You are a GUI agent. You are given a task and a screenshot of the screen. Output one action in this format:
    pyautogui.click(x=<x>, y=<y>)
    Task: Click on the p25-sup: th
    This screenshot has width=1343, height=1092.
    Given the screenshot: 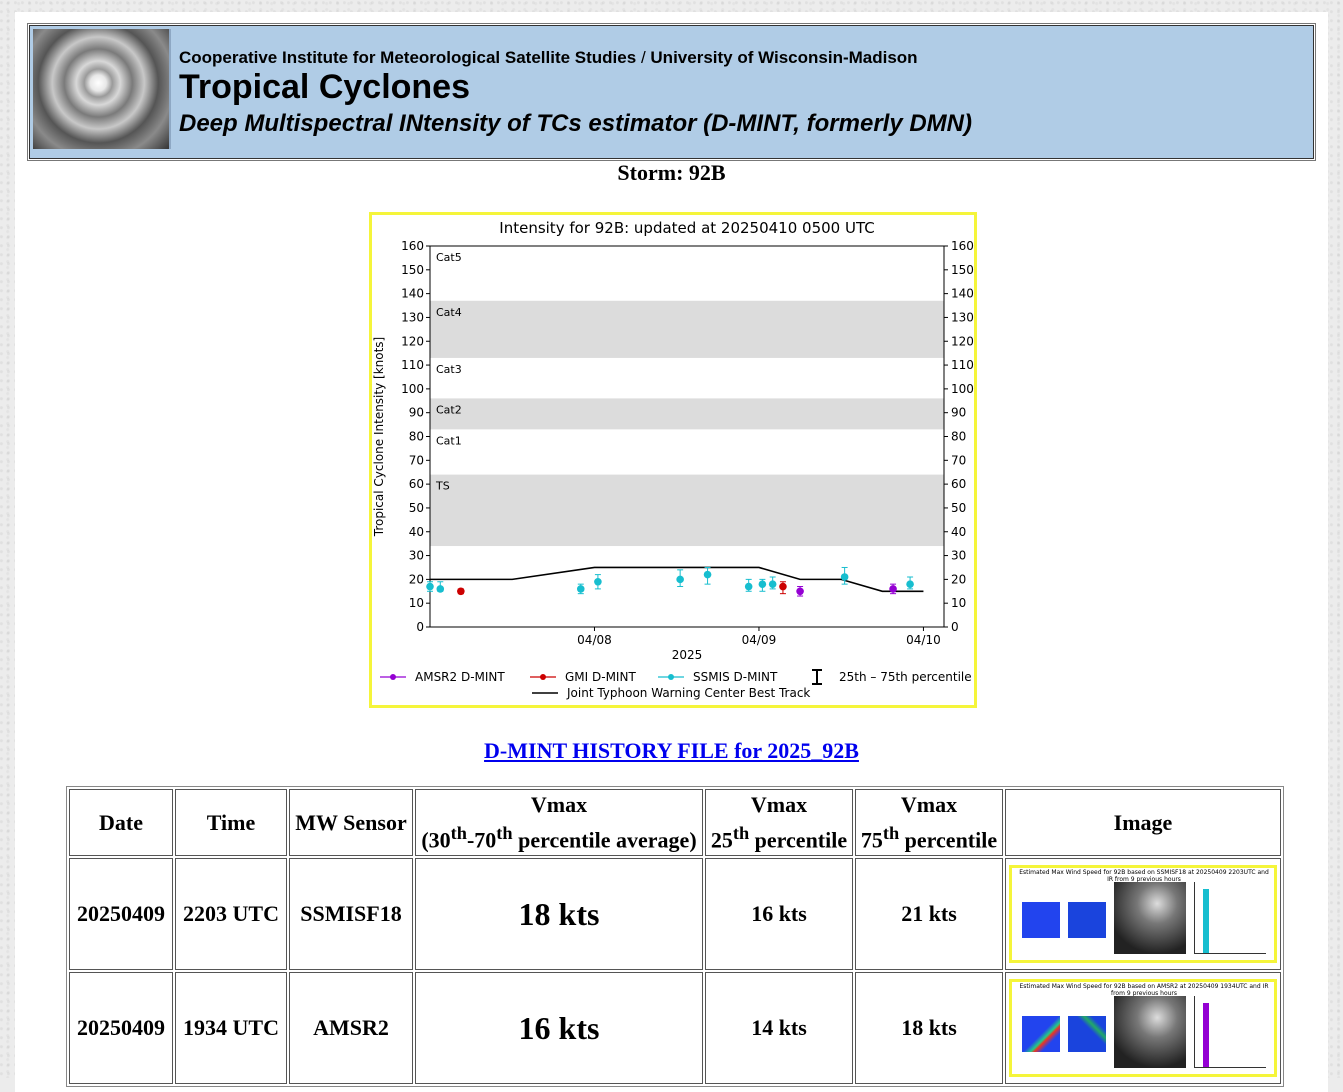 What is the action you would take?
    pyautogui.click(x=741, y=833)
    